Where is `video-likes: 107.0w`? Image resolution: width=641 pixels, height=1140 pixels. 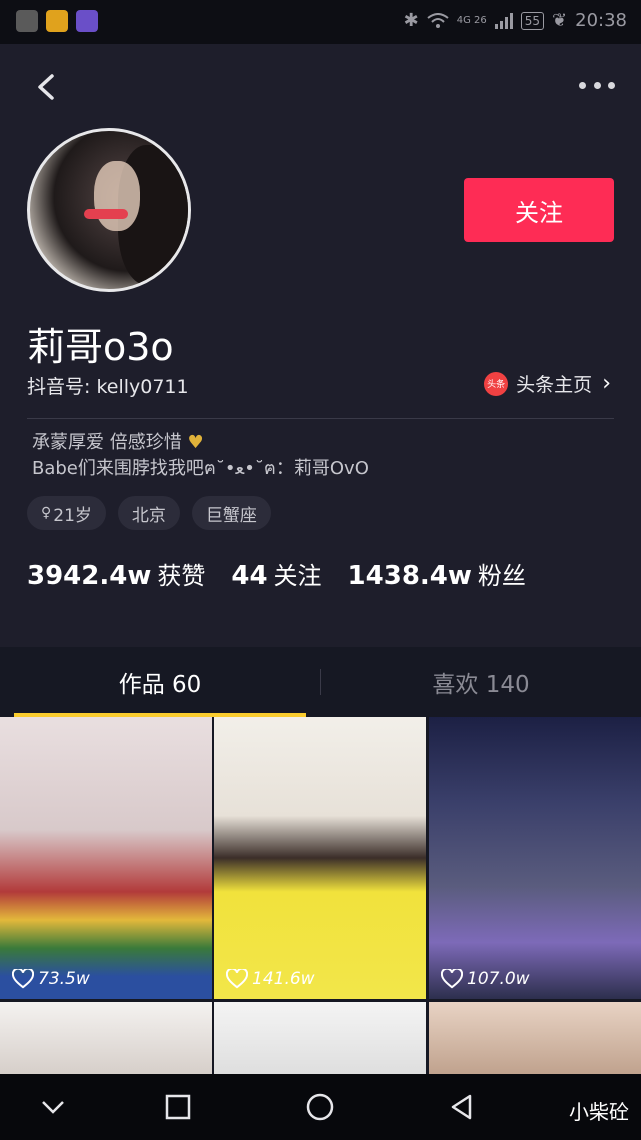 video-likes: 107.0w is located at coordinates (485, 979).